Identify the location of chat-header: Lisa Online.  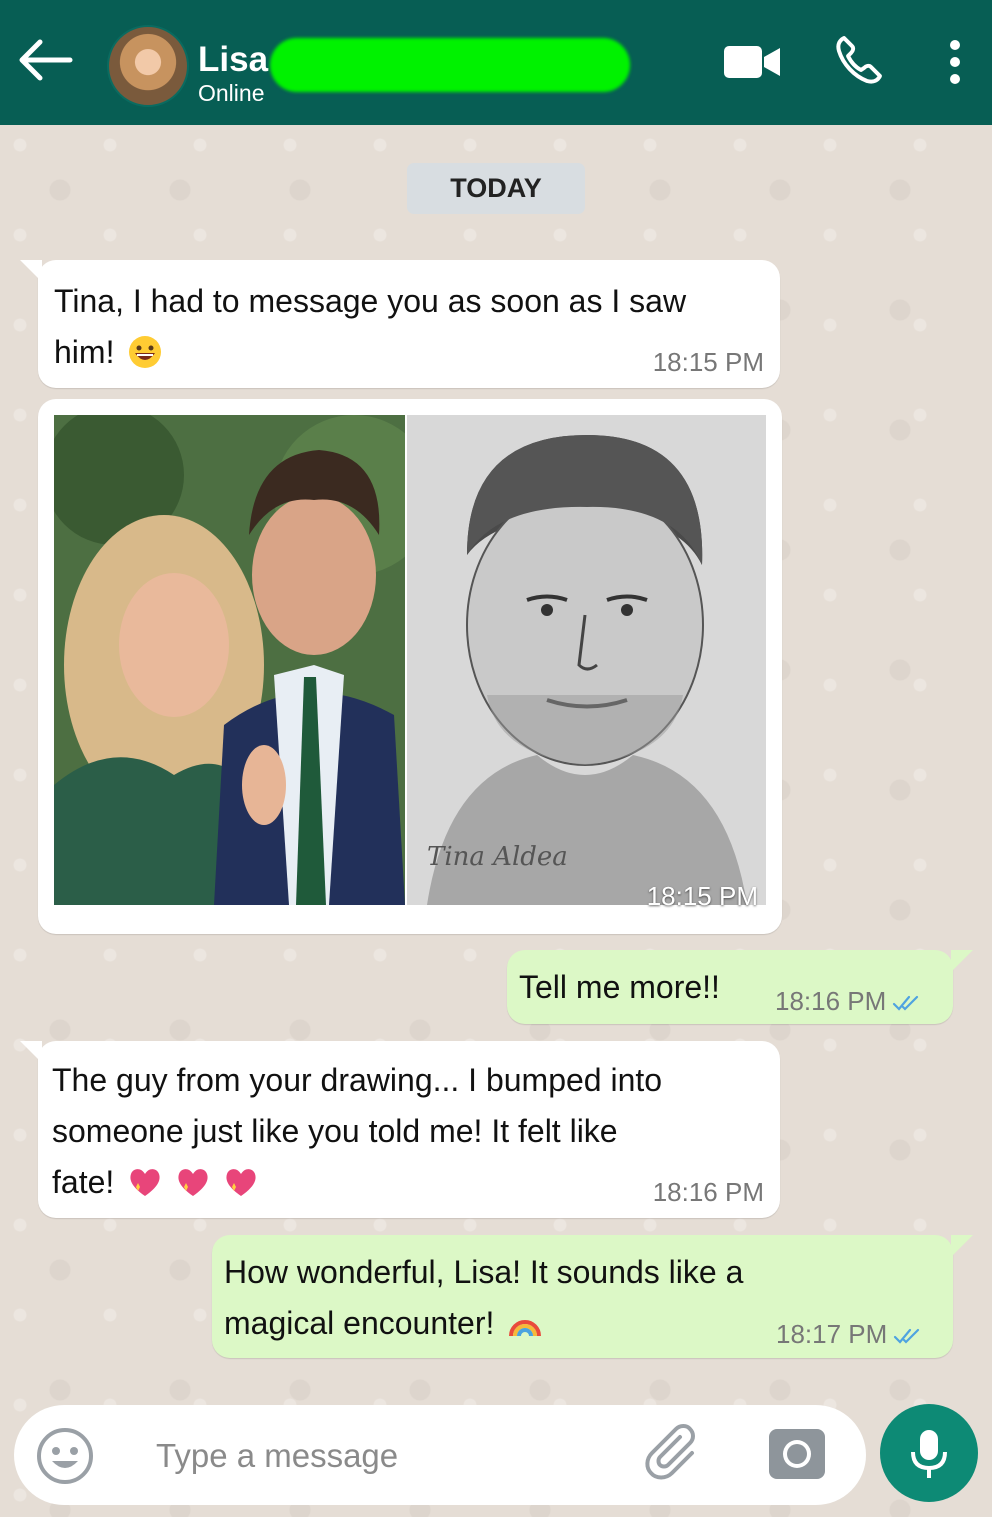
(496, 62).